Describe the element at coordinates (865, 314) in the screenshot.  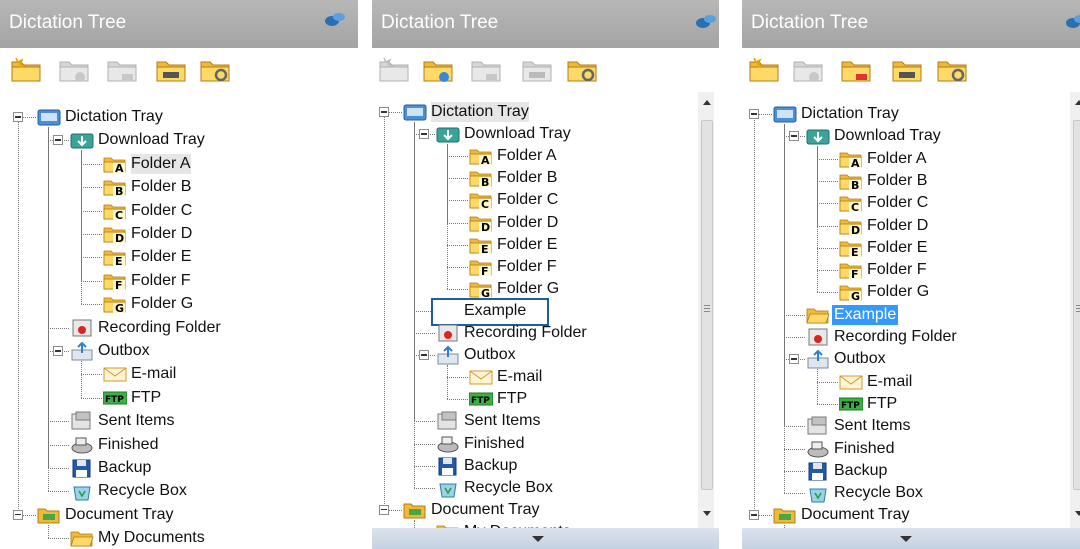
I see `tree-item-label: Example` at that location.